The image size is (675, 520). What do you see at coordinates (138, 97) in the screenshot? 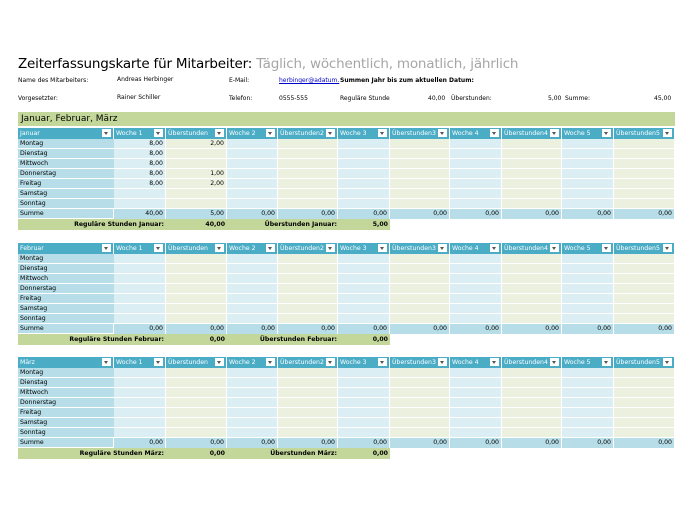
I see `supervisor-value: Rainer Schiller` at bounding box center [138, 97].